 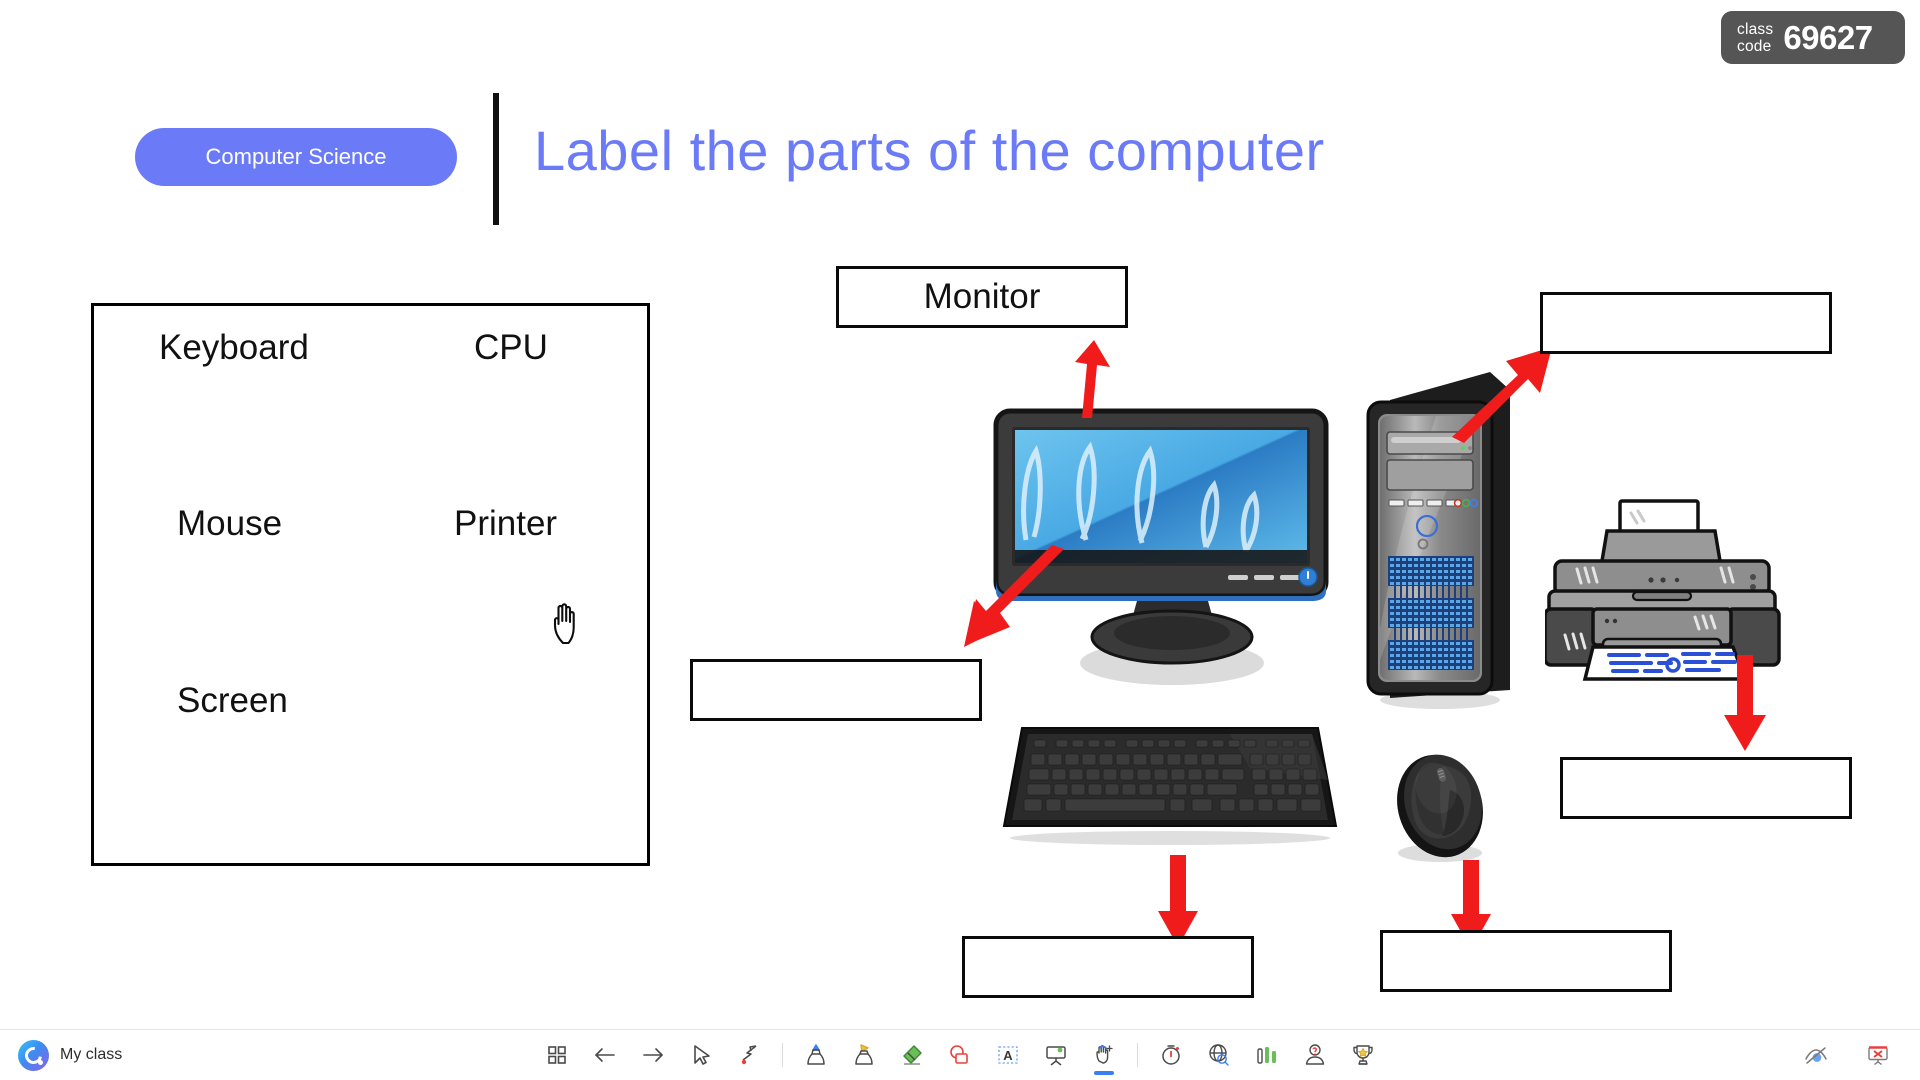 What do you see at coordinates (1108, 967) in the screenshot?
I see `answer-box-keyboard` at bounding box center [1108, 967].